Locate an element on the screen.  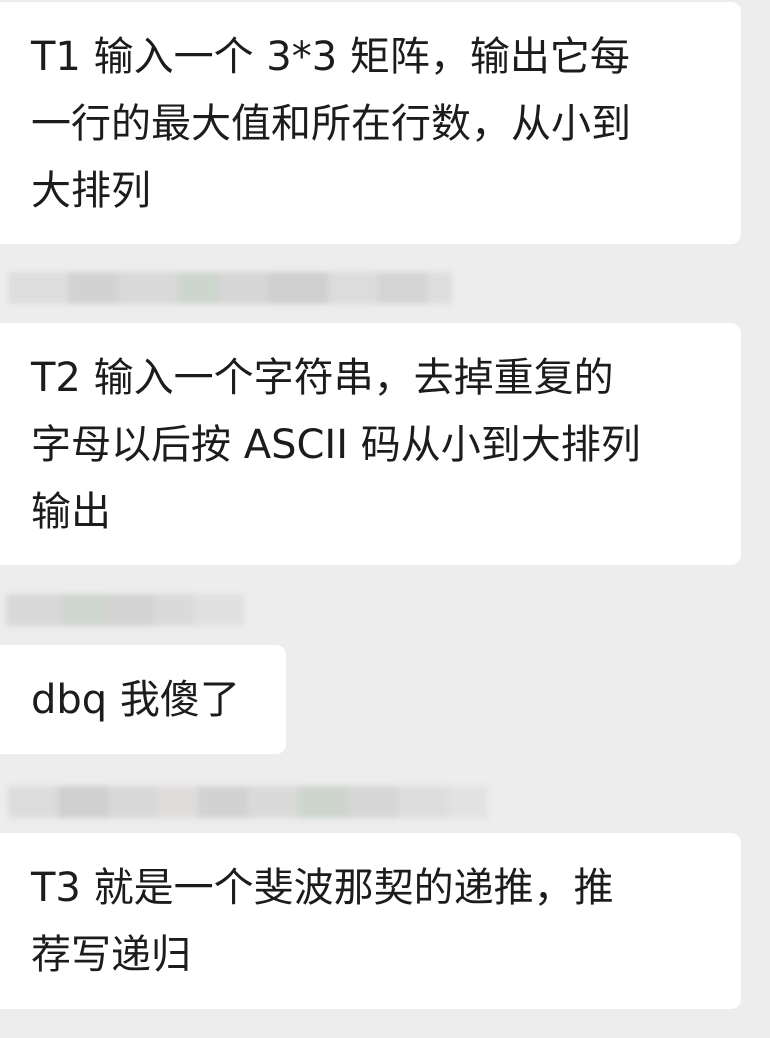
message-bubble: dbq 我傻了 is located at coordinates (143, 699).